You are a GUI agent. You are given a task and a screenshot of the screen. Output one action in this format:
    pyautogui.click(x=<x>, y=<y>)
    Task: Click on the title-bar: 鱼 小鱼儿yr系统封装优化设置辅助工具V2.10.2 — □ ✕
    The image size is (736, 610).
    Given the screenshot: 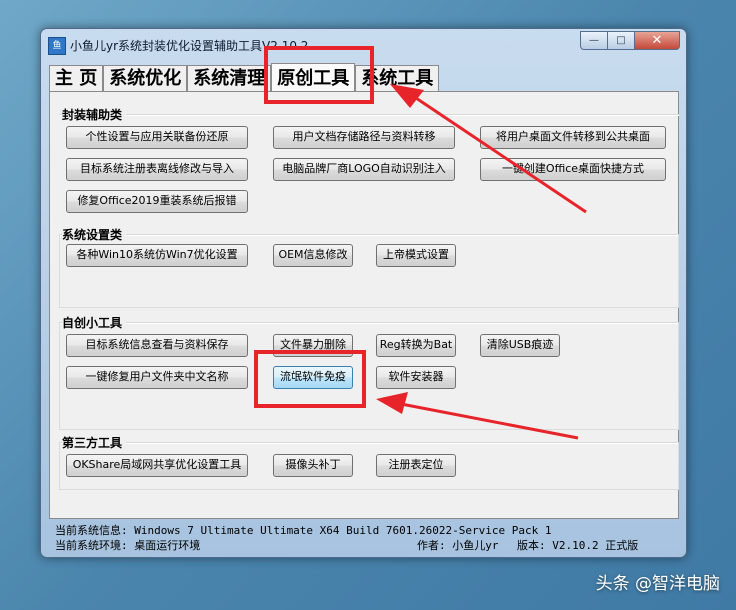 What is the action you would take?
    pyautogui.click(x=363, y=43)
    